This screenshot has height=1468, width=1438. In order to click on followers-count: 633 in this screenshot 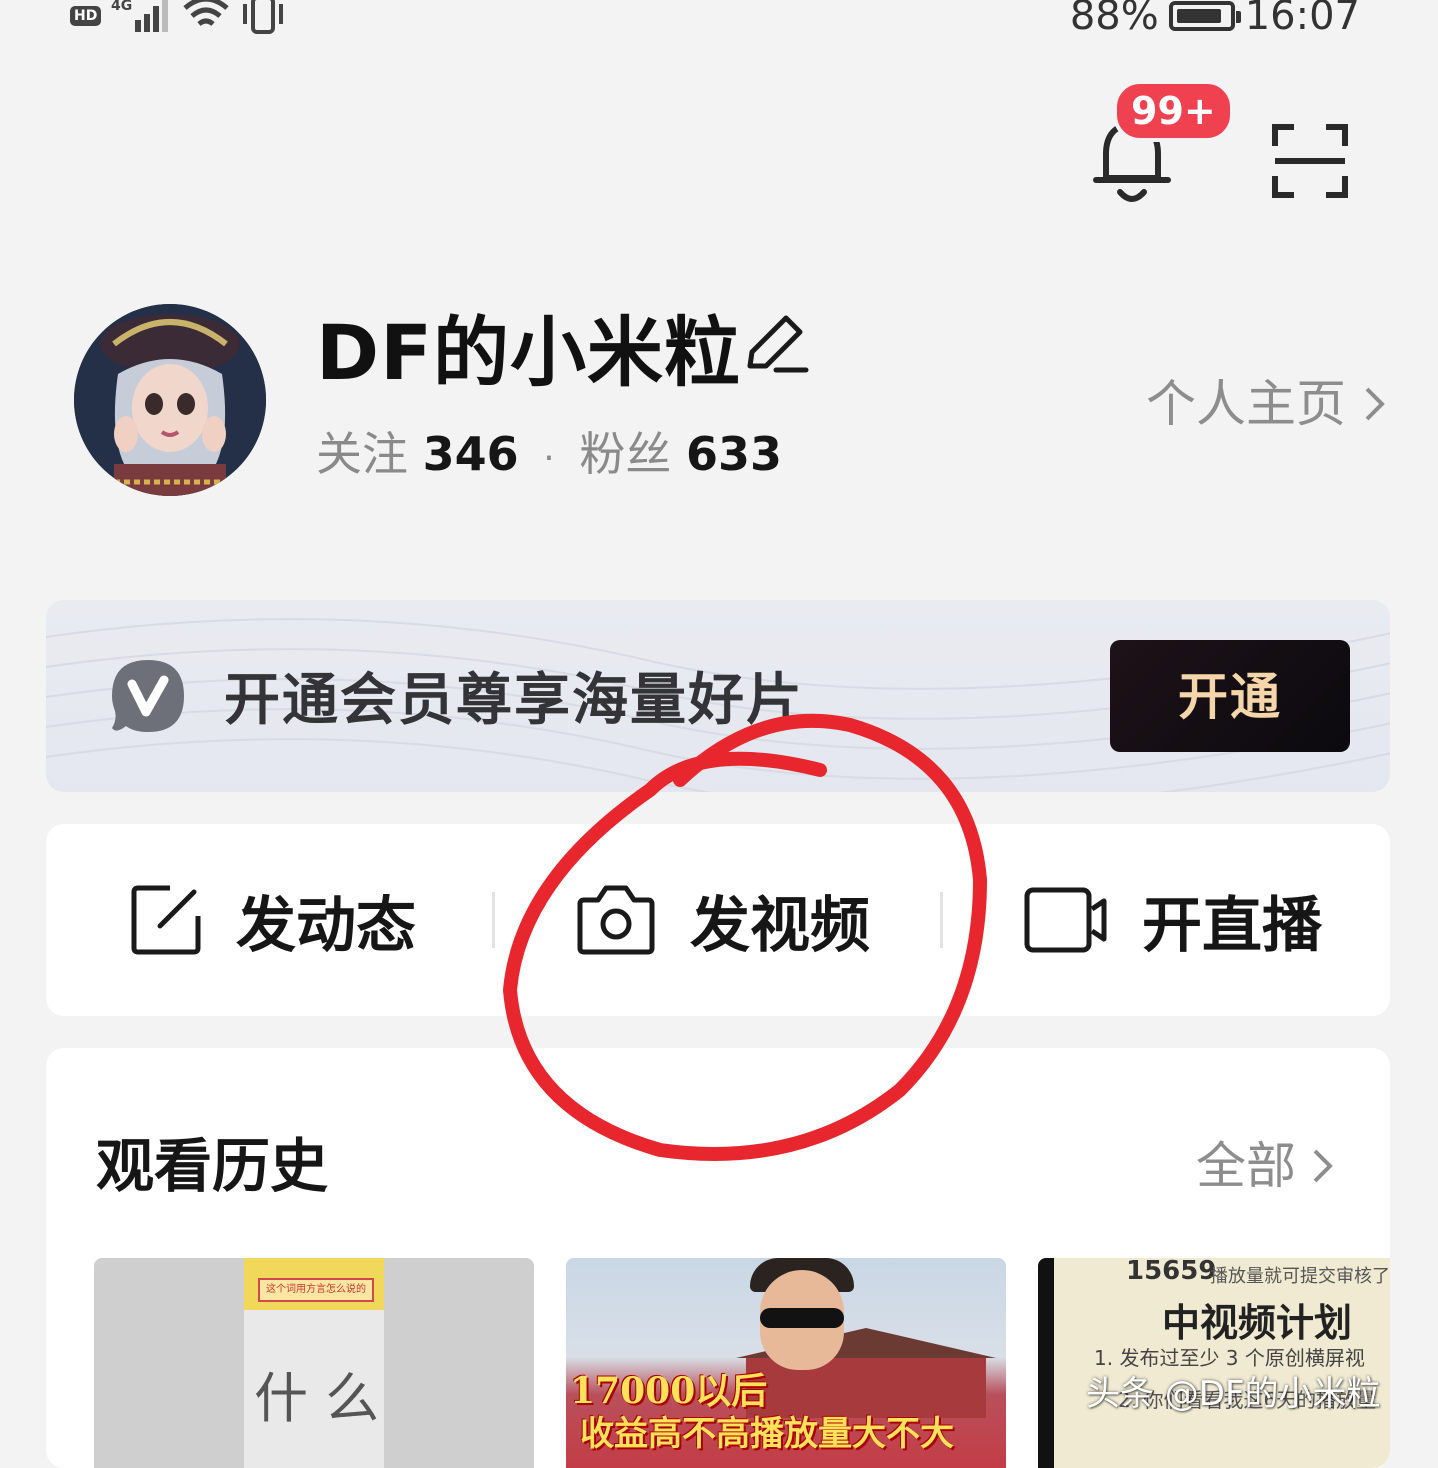, I will do `click(734, 454)`.